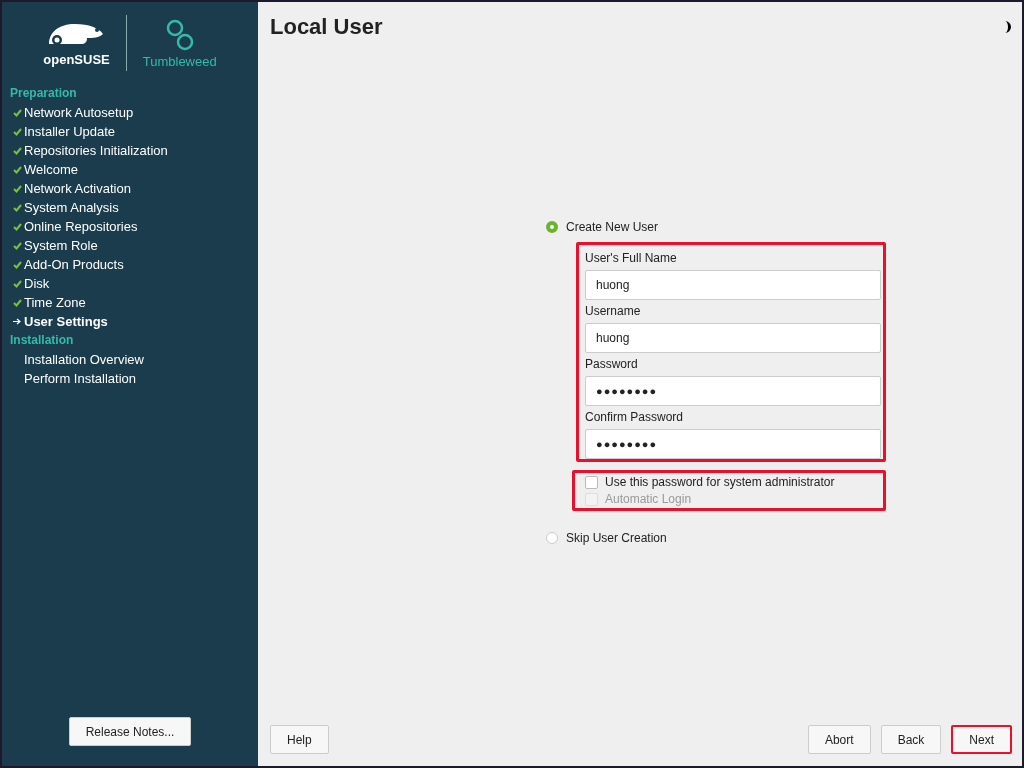  Describe the element at coordinates (37, 283) in the screenshot. I see `step-label: Disk` at that location.